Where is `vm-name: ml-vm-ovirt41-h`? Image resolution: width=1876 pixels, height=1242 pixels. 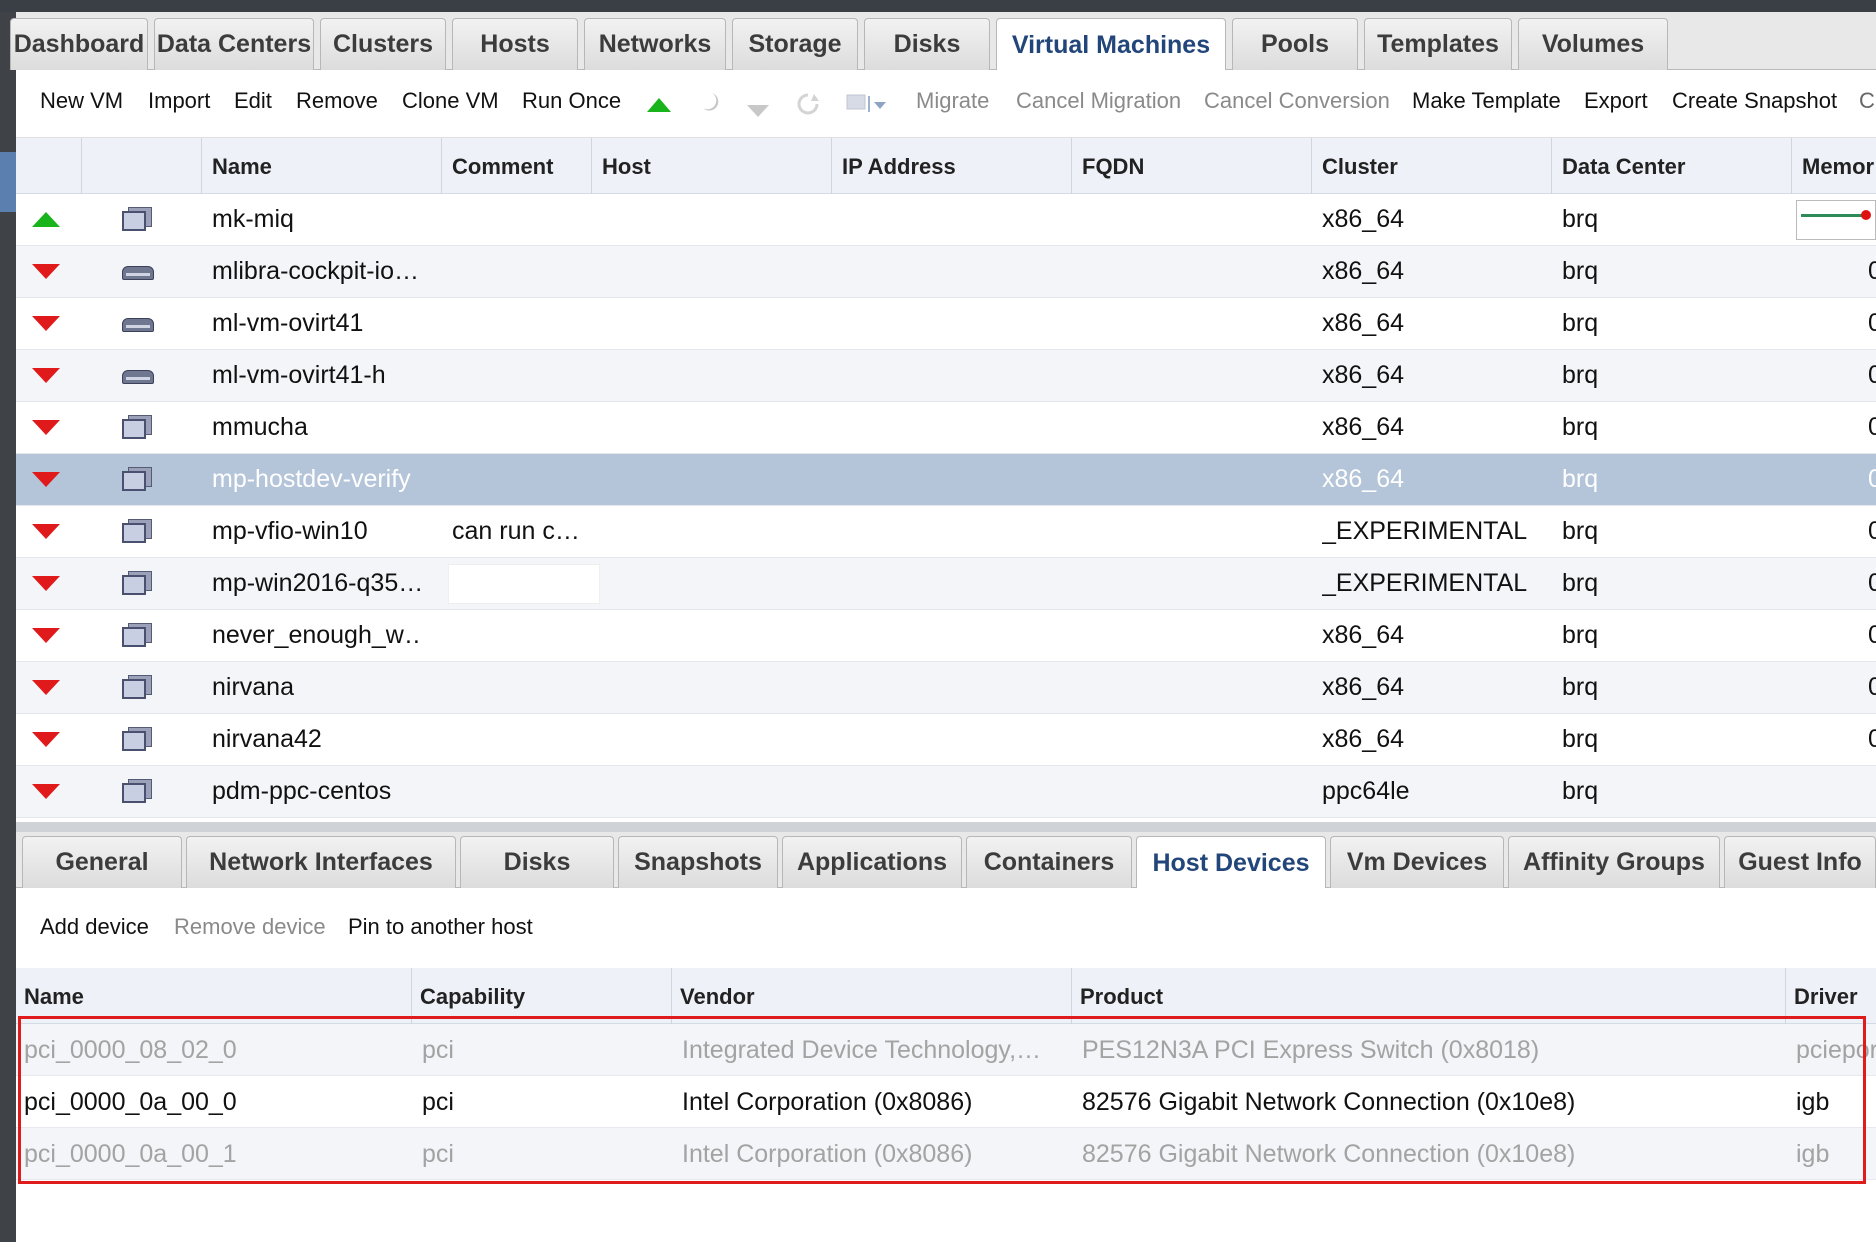 vm-name: ml-vm-ovirt41-h is located at coordinates (299, 375).